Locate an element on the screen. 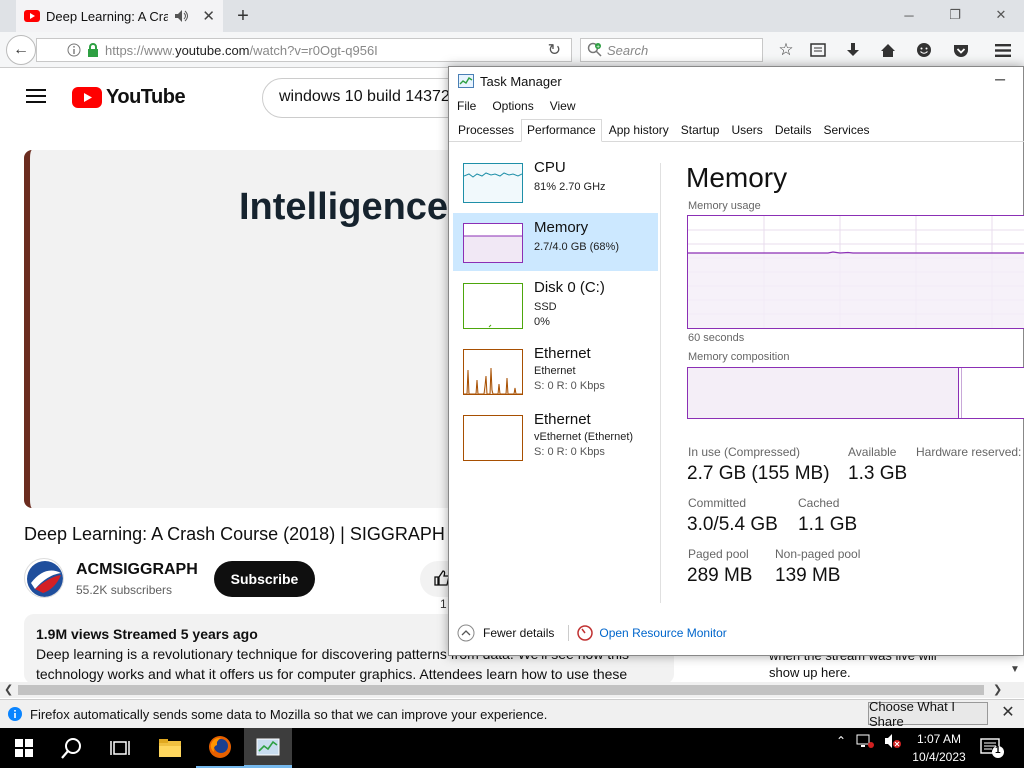 The width and height of the screenshot is (1024, 768). taskbar-search-button is located at coordinates (72, 748).